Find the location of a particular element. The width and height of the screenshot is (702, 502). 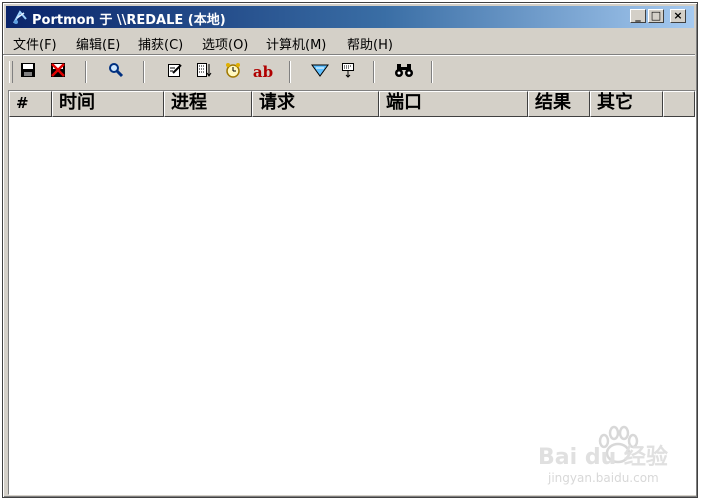

clear-button is located at coordinates (58, 72).